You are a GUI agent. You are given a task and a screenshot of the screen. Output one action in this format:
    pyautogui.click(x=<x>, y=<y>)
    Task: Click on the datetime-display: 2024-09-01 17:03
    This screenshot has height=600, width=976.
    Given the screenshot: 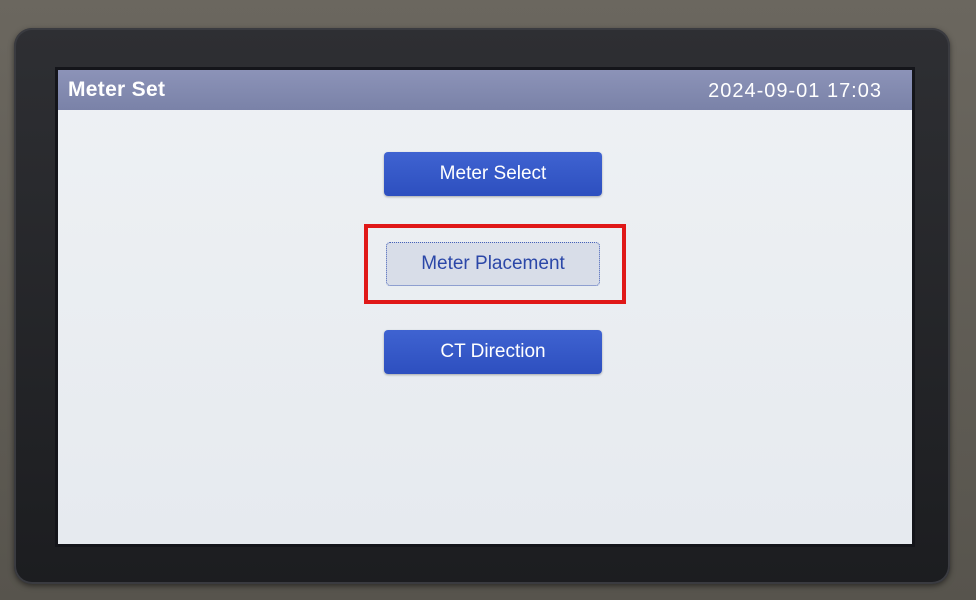 What is the action you would take?
    pyautogui.click(x=795, y=91)
    